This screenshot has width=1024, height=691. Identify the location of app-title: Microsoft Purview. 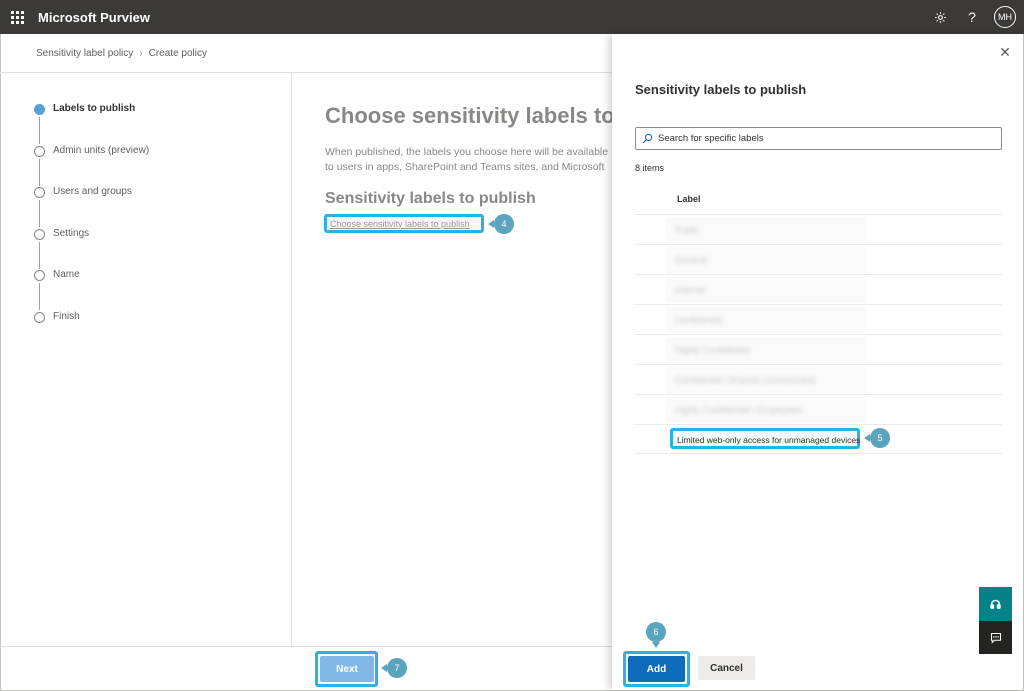
(94, 17).